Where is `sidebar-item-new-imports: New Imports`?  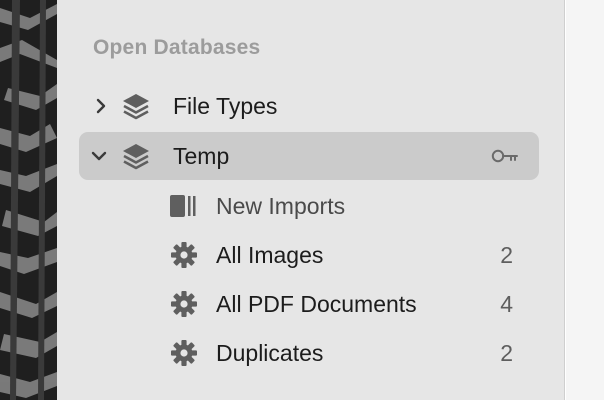 sidebar-item-new-imports: New Imports is located at coordinates (309, 206).